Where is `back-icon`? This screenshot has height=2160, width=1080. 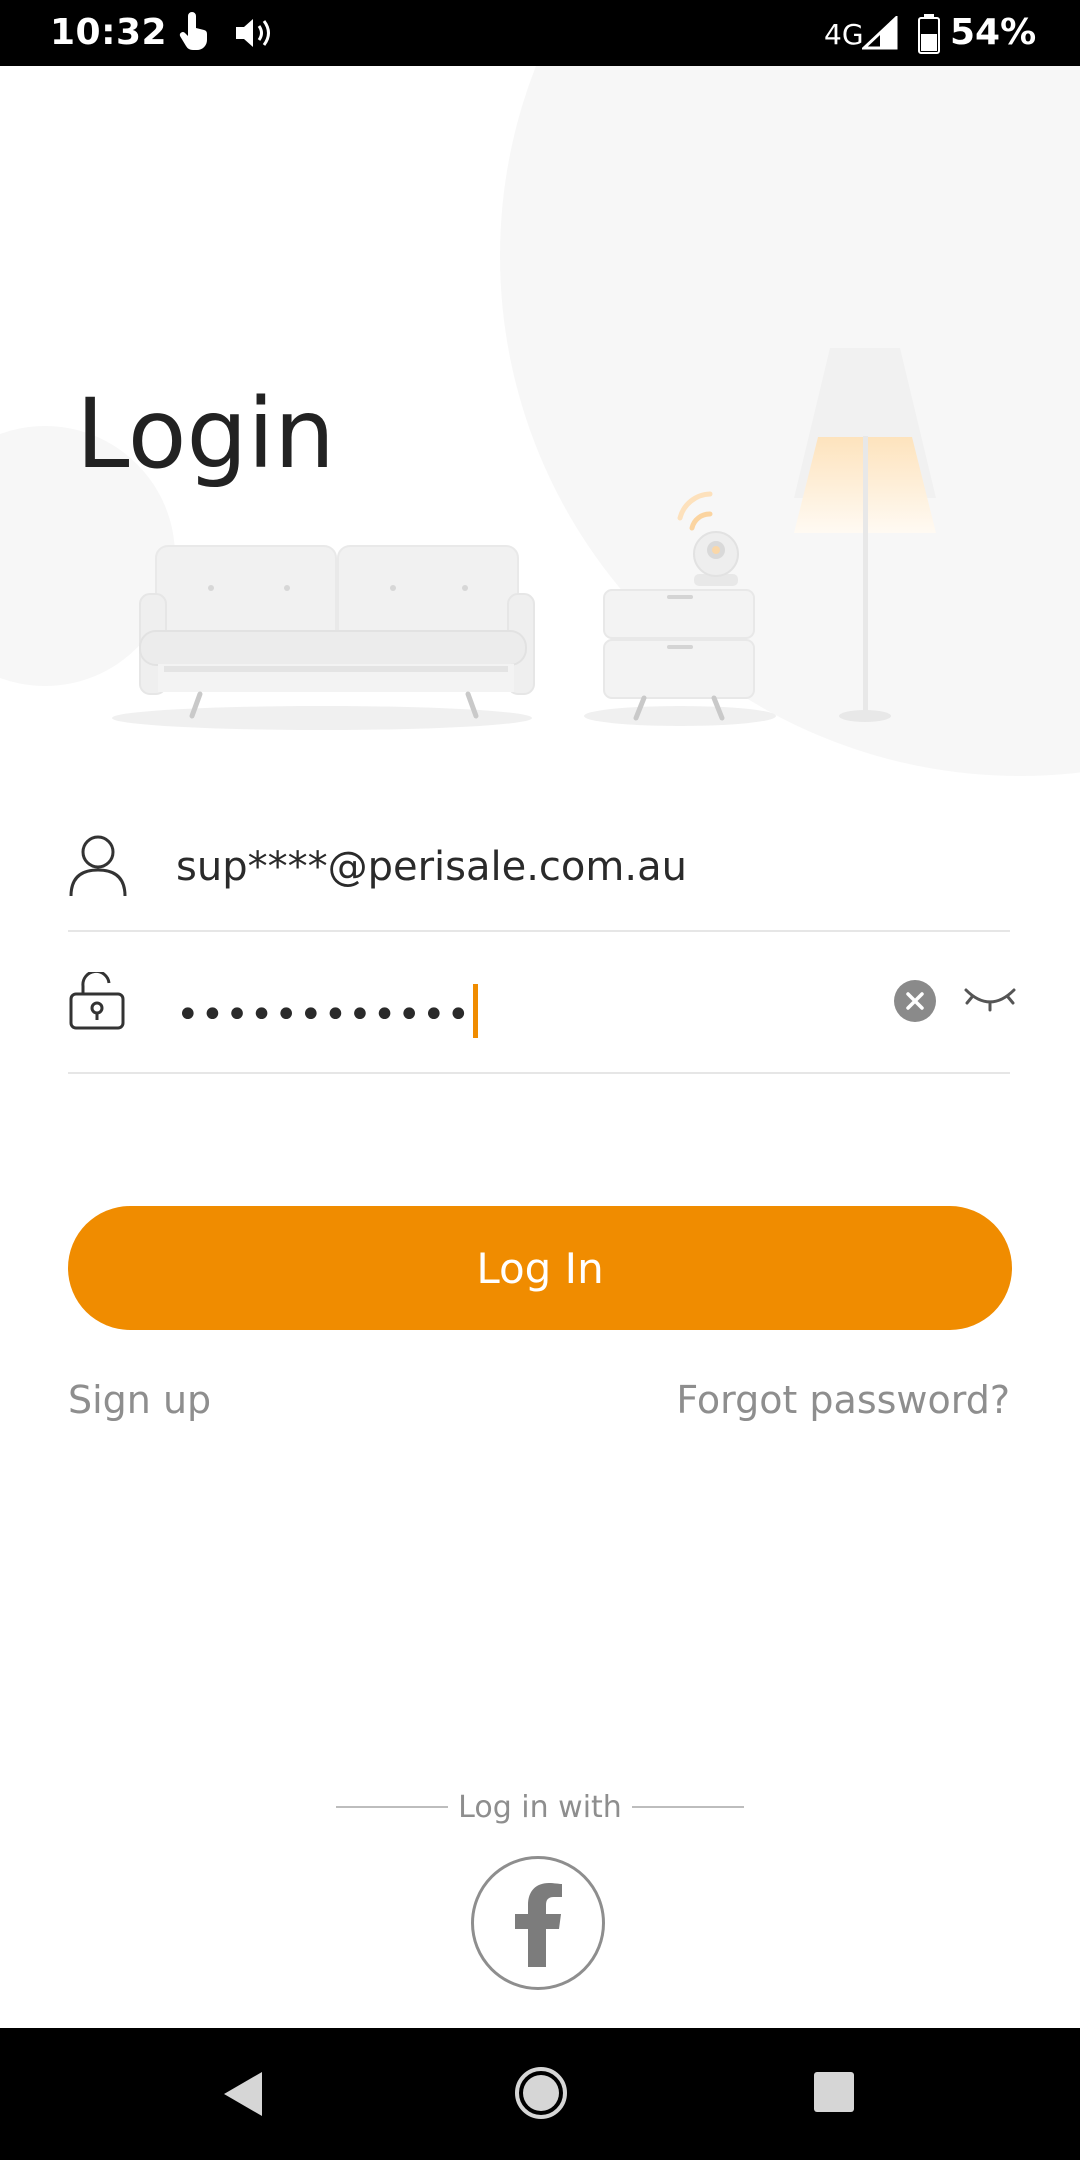
back-icon is located at coordinates (244, 2096).